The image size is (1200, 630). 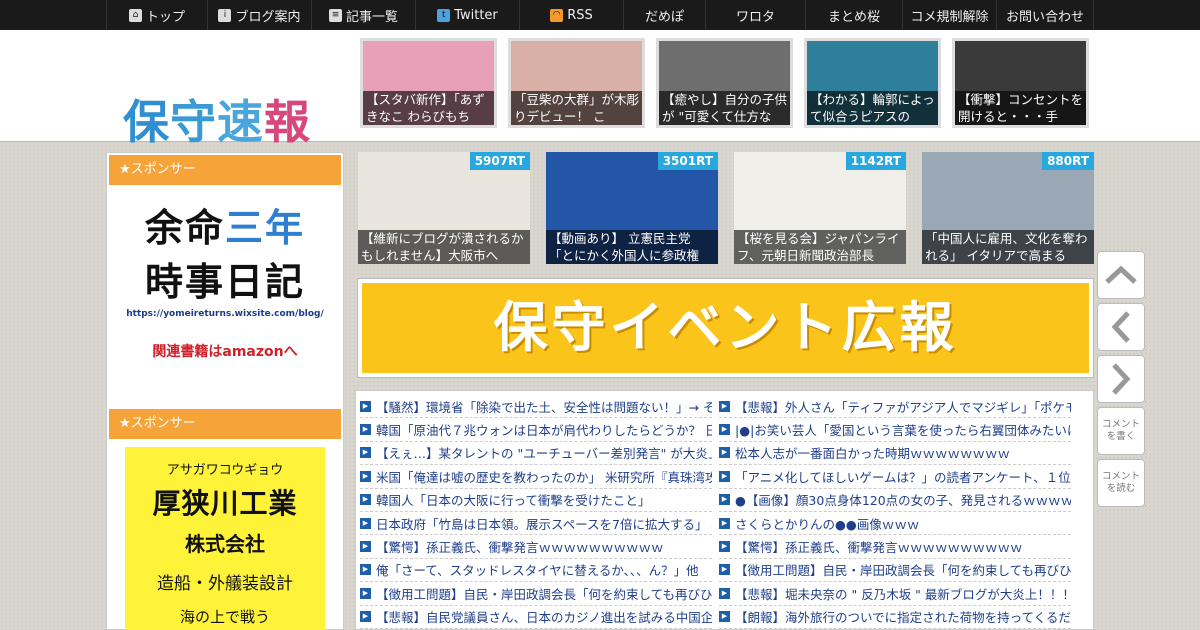 I want to click on thumb-caption: 【衝撃】コンセントを開けると・・・手, so click(x=1020, y=108).